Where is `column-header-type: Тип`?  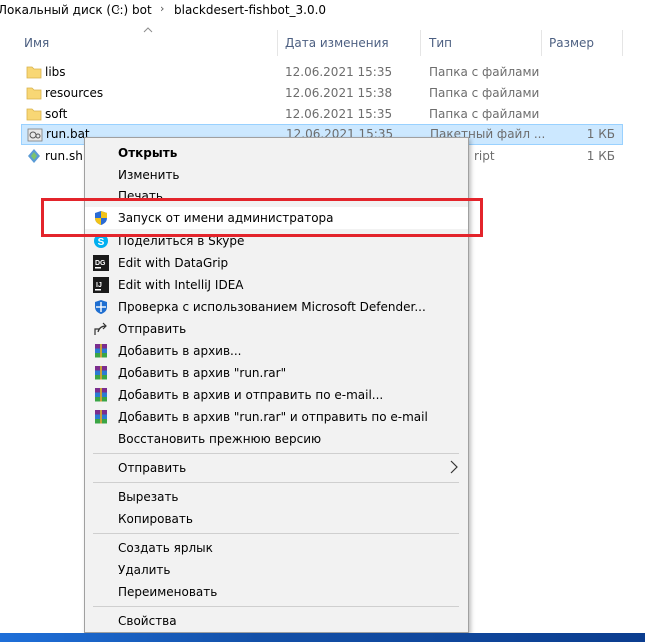 column-header-type: Тип is located at coordinates (440, 43).